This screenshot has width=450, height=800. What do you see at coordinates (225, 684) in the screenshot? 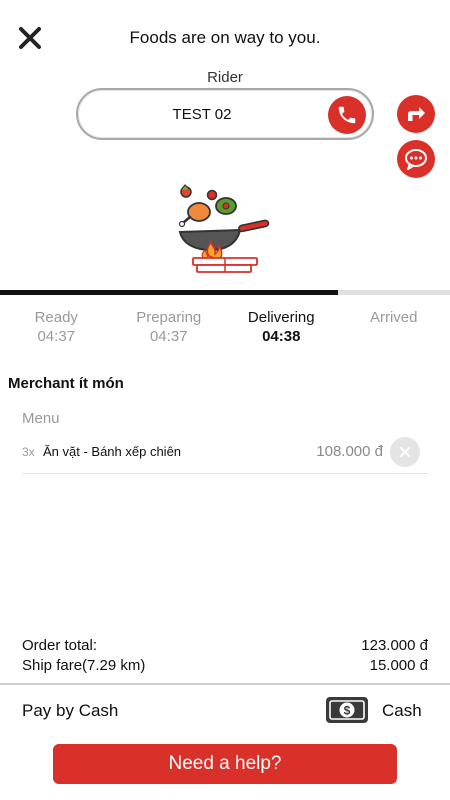
I see `divider` at bounding box center [225, 684].